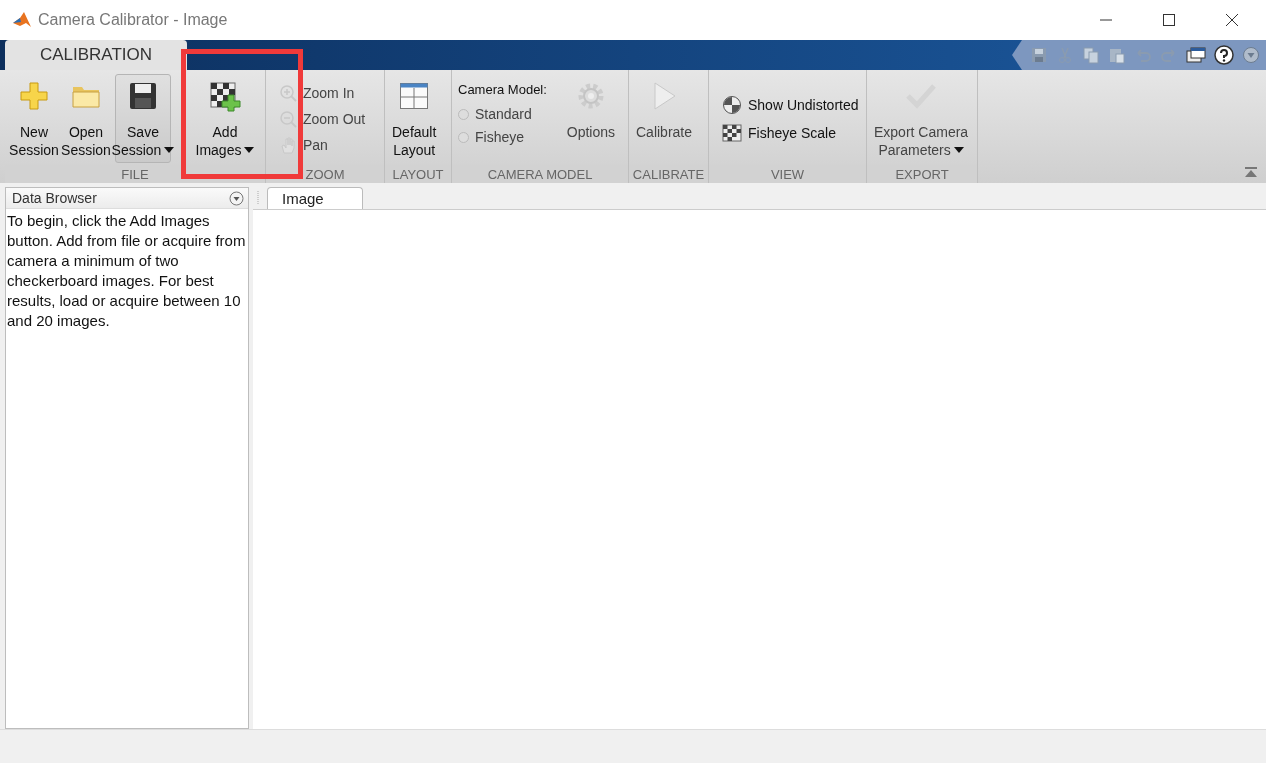 The image size is (1266, 763). What do you see at coordinates (792, 104) in the screenshot?
I see `show-undistorted-button: Show Undistorted` at bounding box center [792, 104].